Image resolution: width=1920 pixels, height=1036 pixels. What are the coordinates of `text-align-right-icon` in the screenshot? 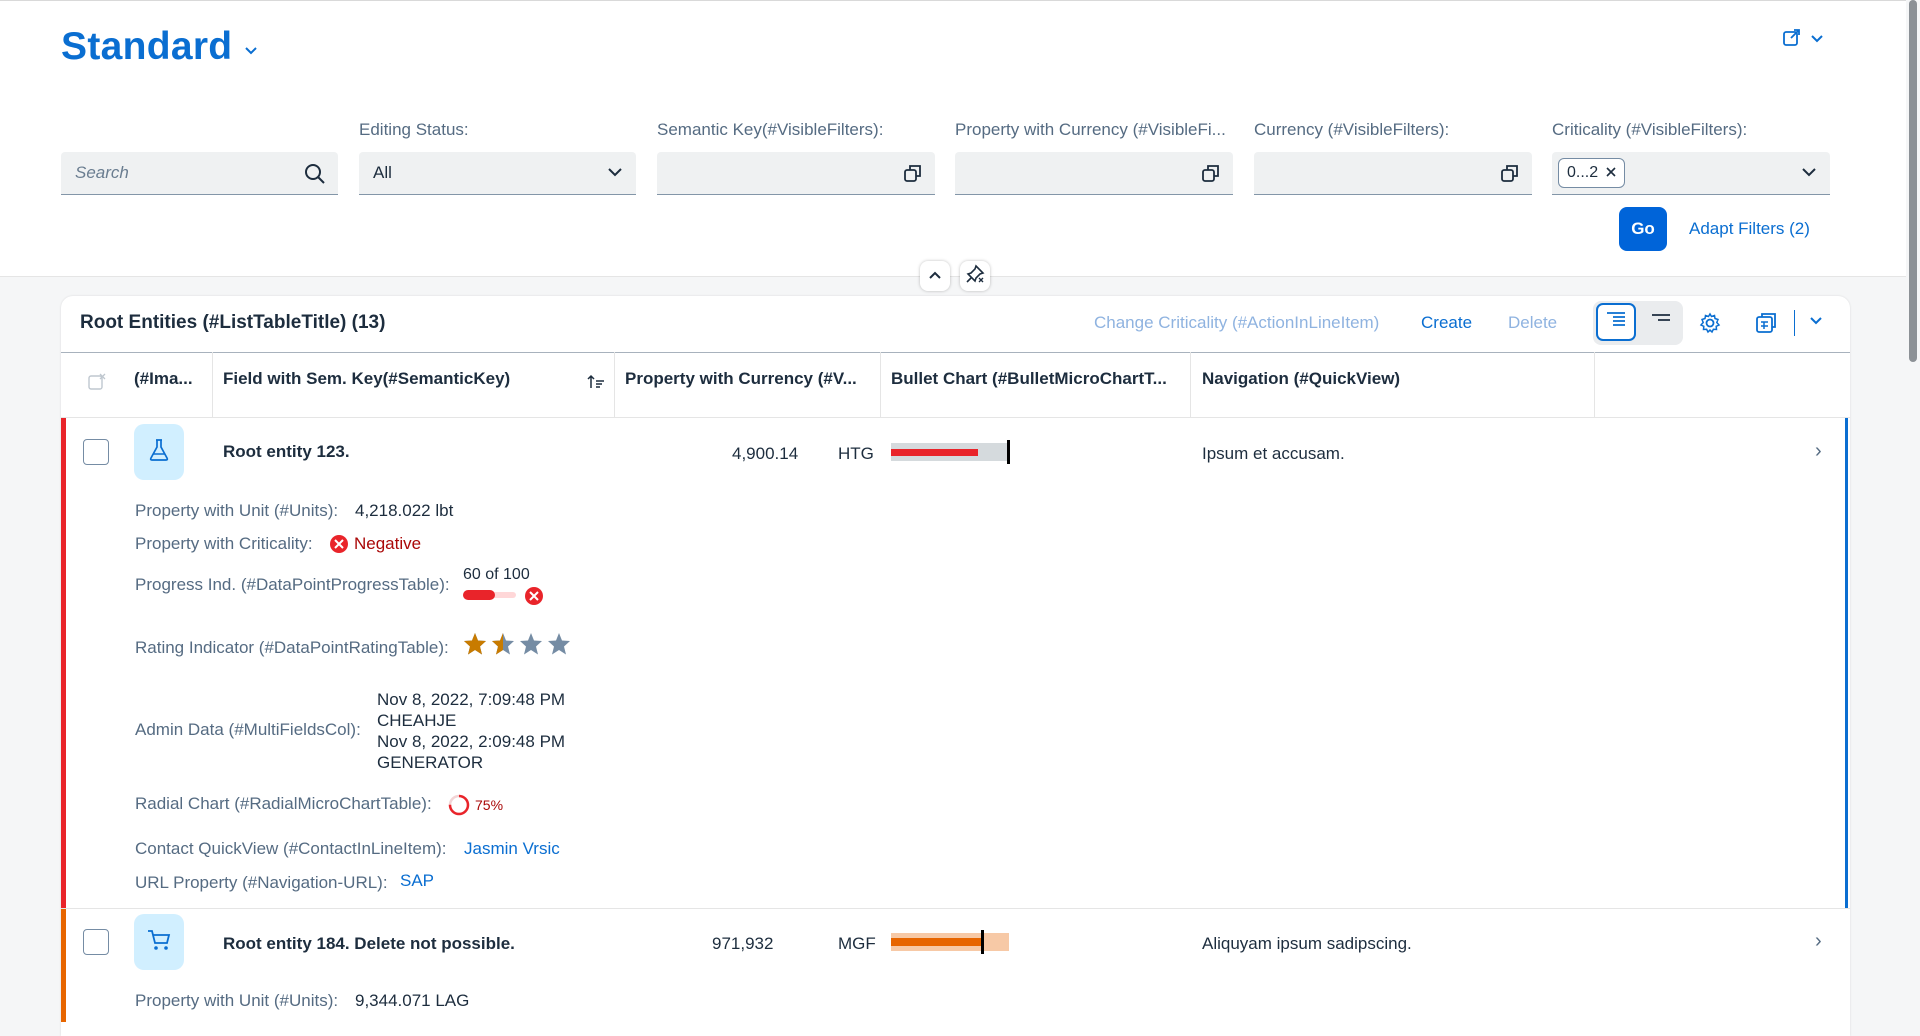 It's located at (1616, 322).